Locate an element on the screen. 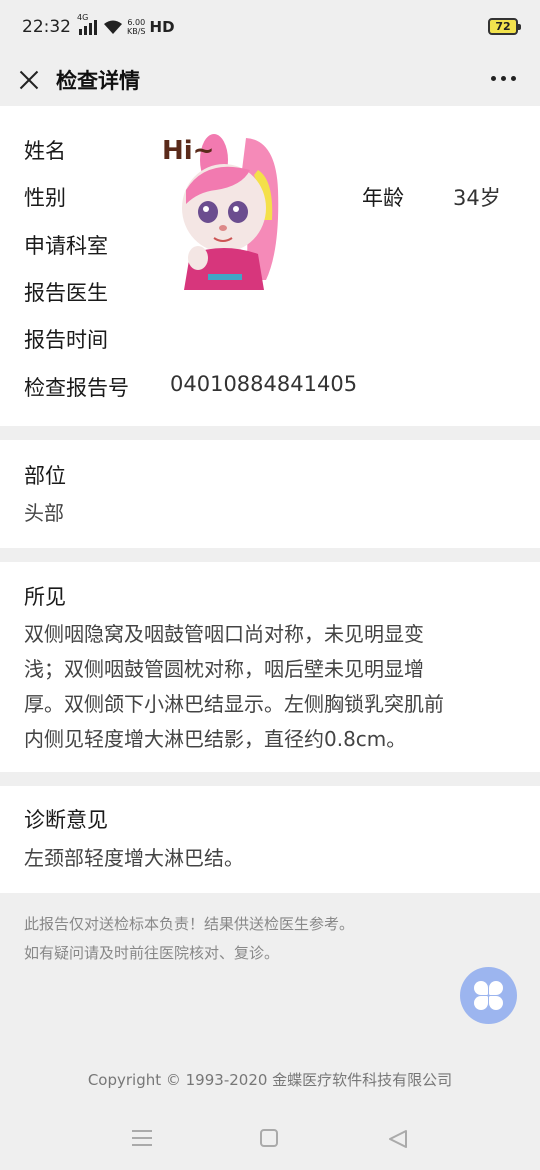 This screenshot has width=540, height=1170. status-time: 22:32 is located at coordinates (46, 27).